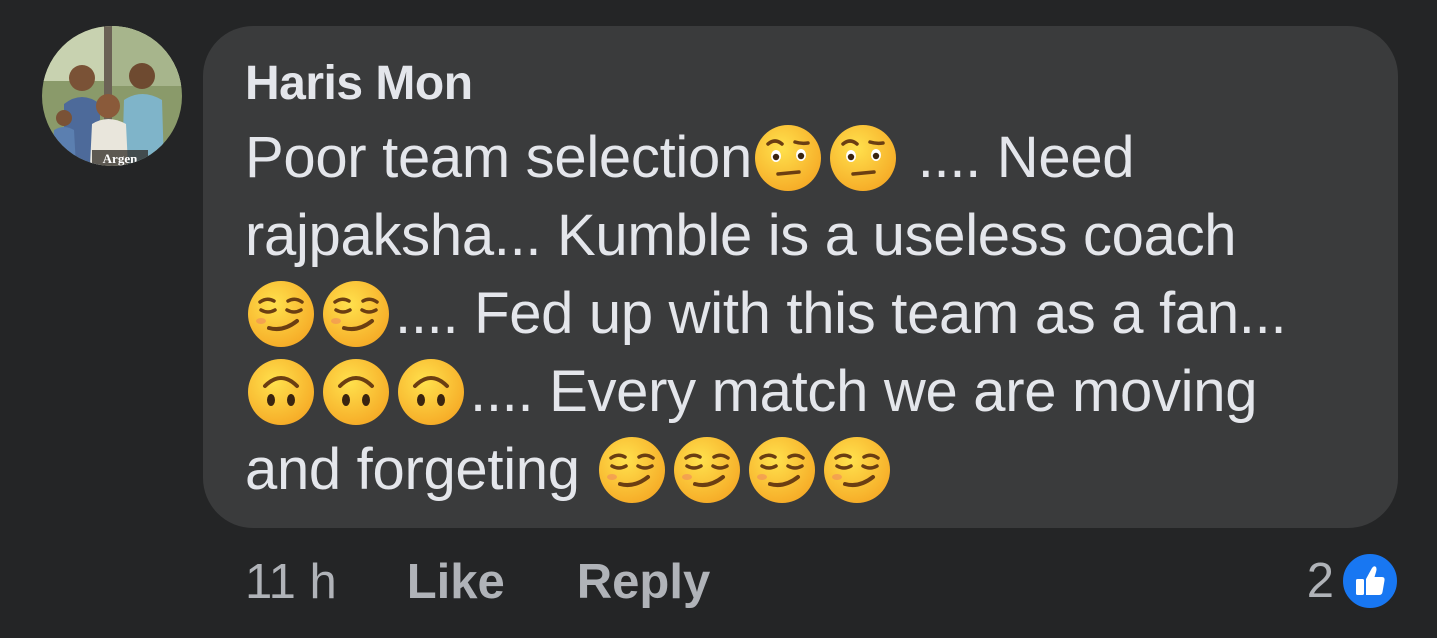  I want to click on like-button: Like, so click(456, 582).